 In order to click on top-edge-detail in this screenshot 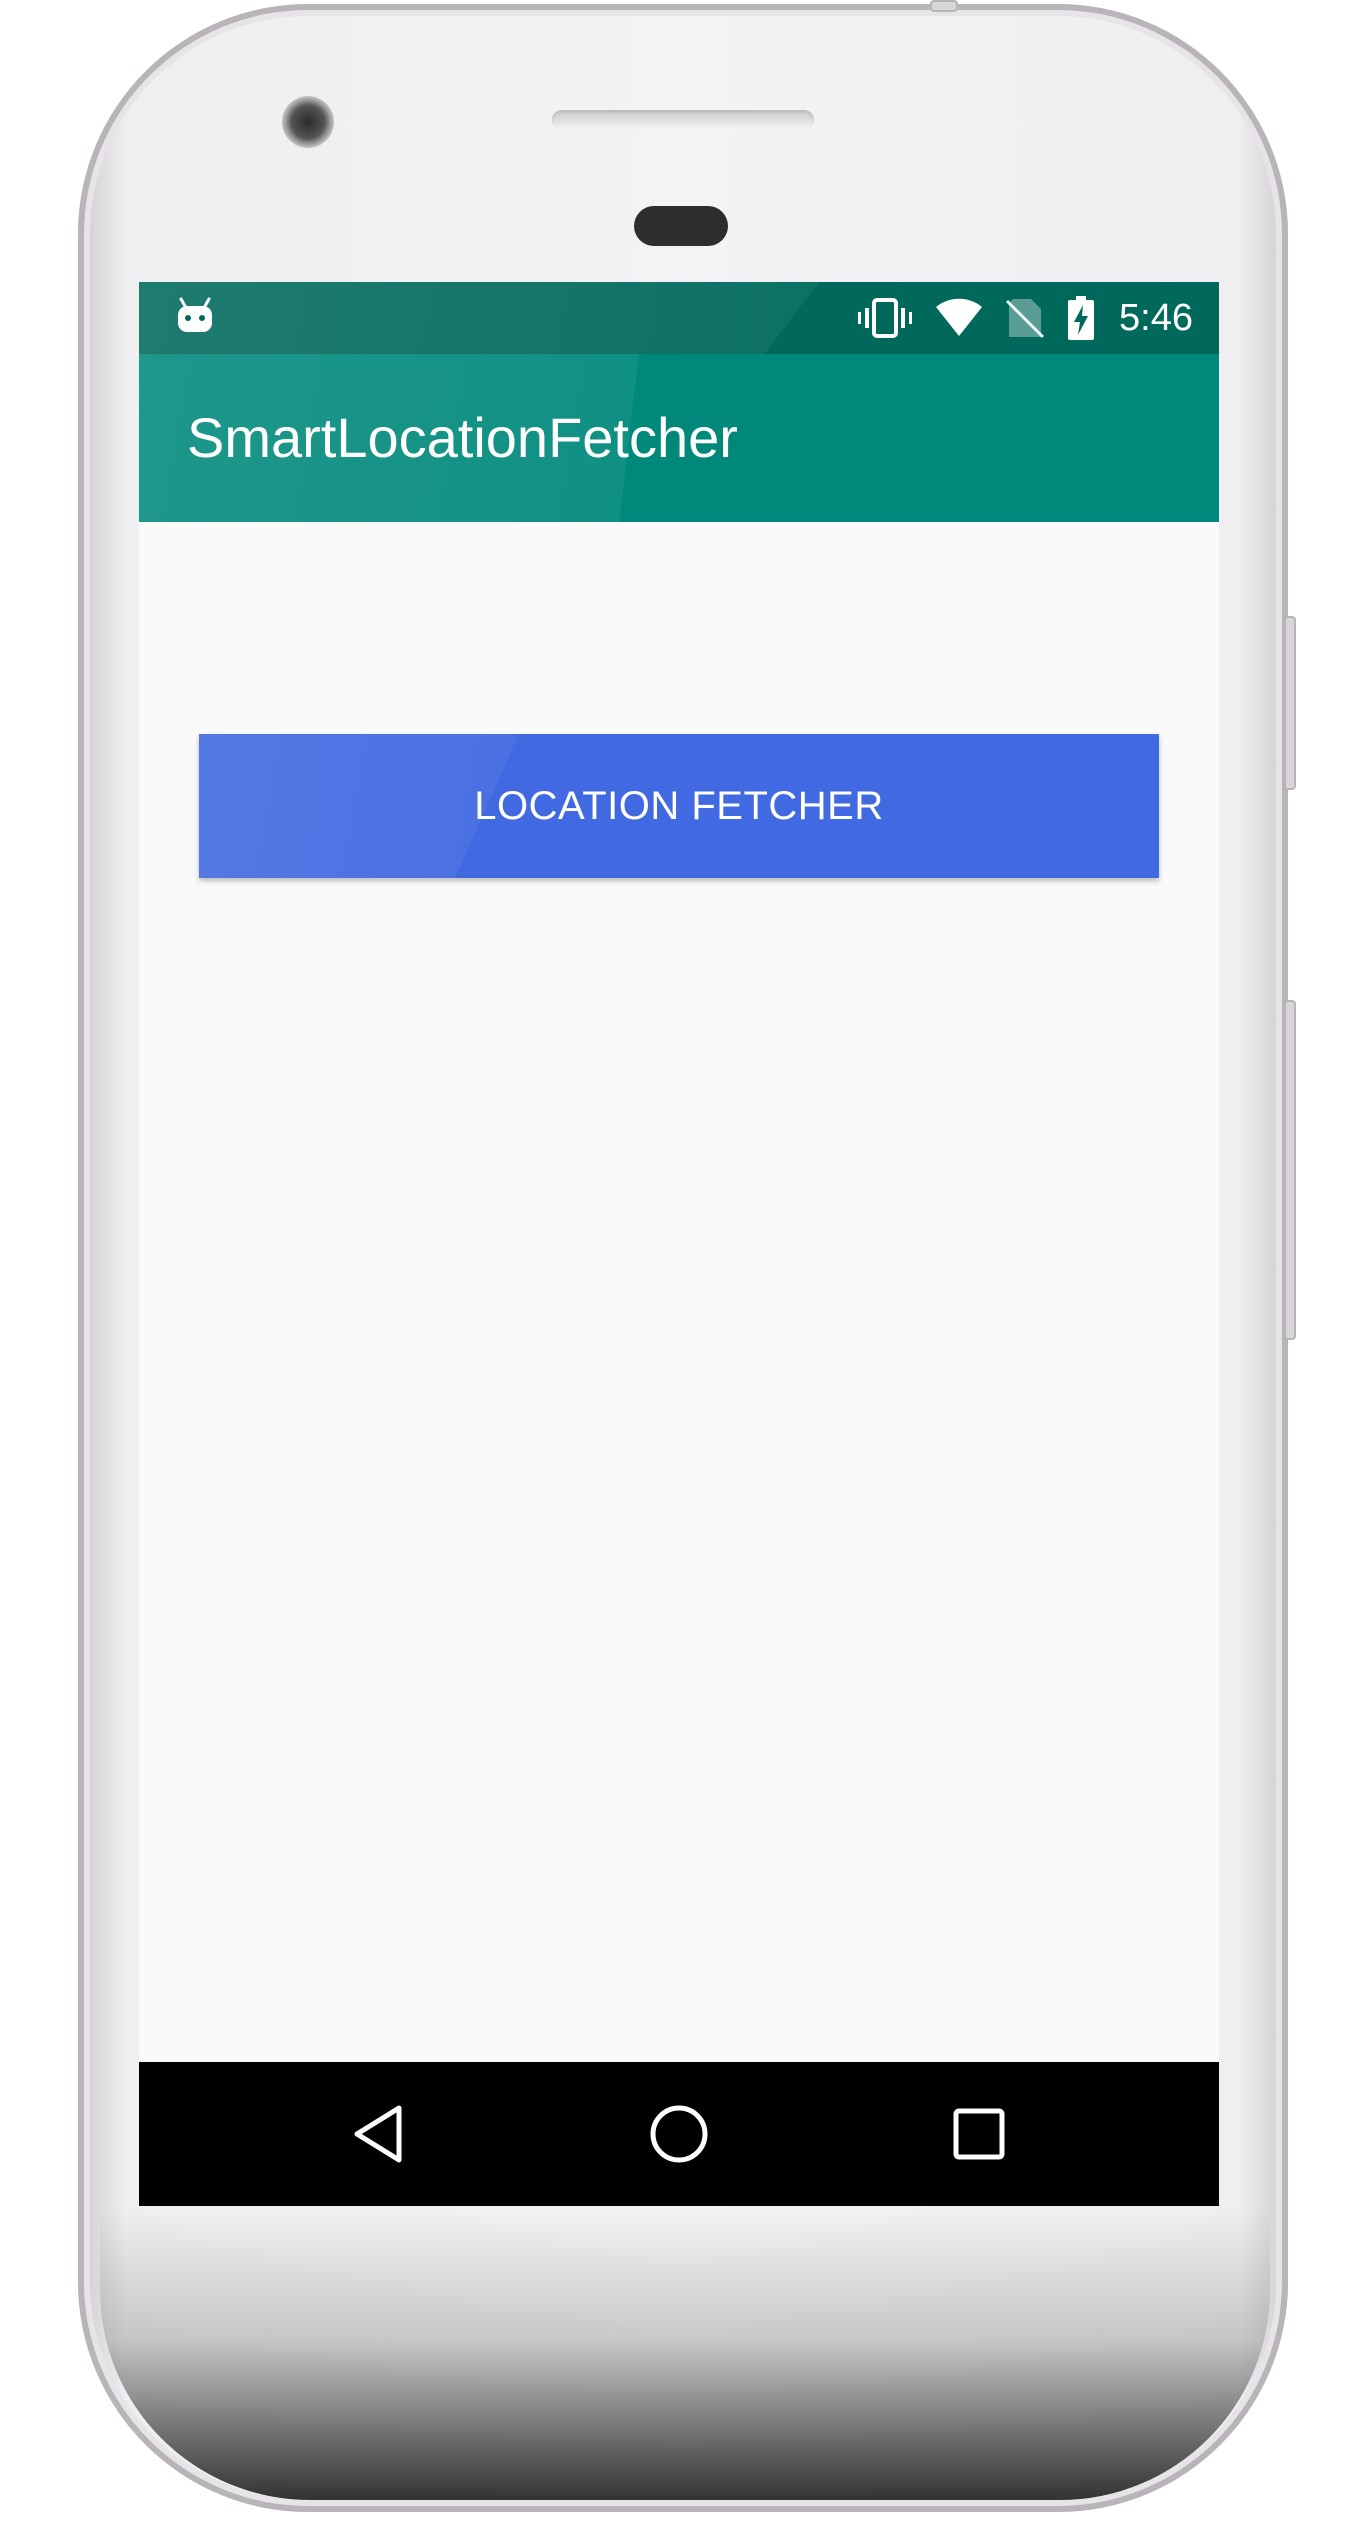, I will do `click(944, 6)`.